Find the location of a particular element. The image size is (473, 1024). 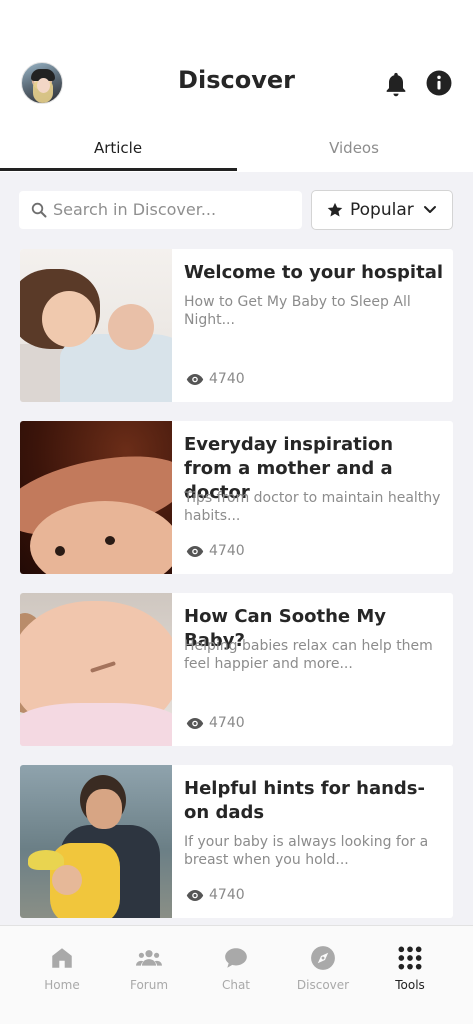

active-tab-indicator is located at coordinates (118, 169).